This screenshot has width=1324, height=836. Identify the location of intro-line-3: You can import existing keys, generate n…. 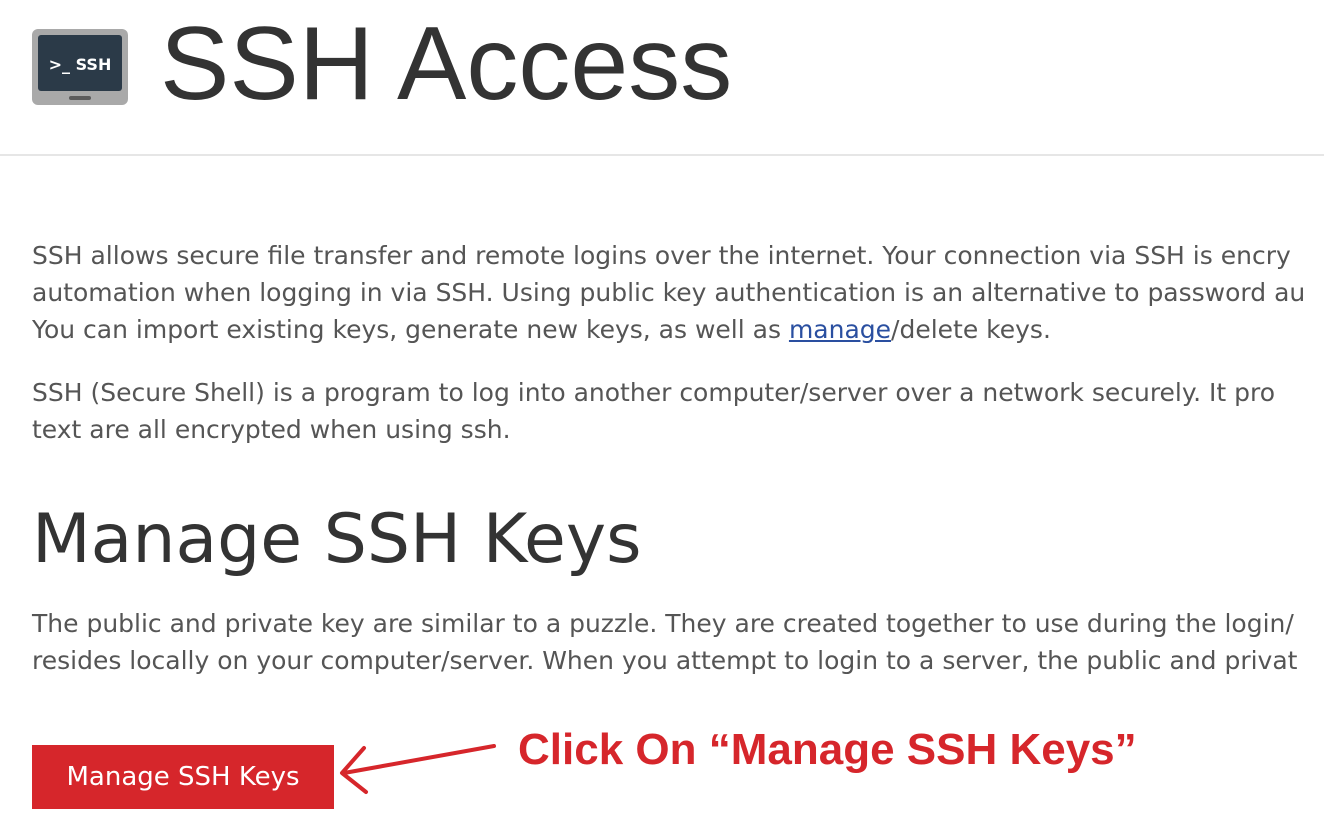
(668, 329).